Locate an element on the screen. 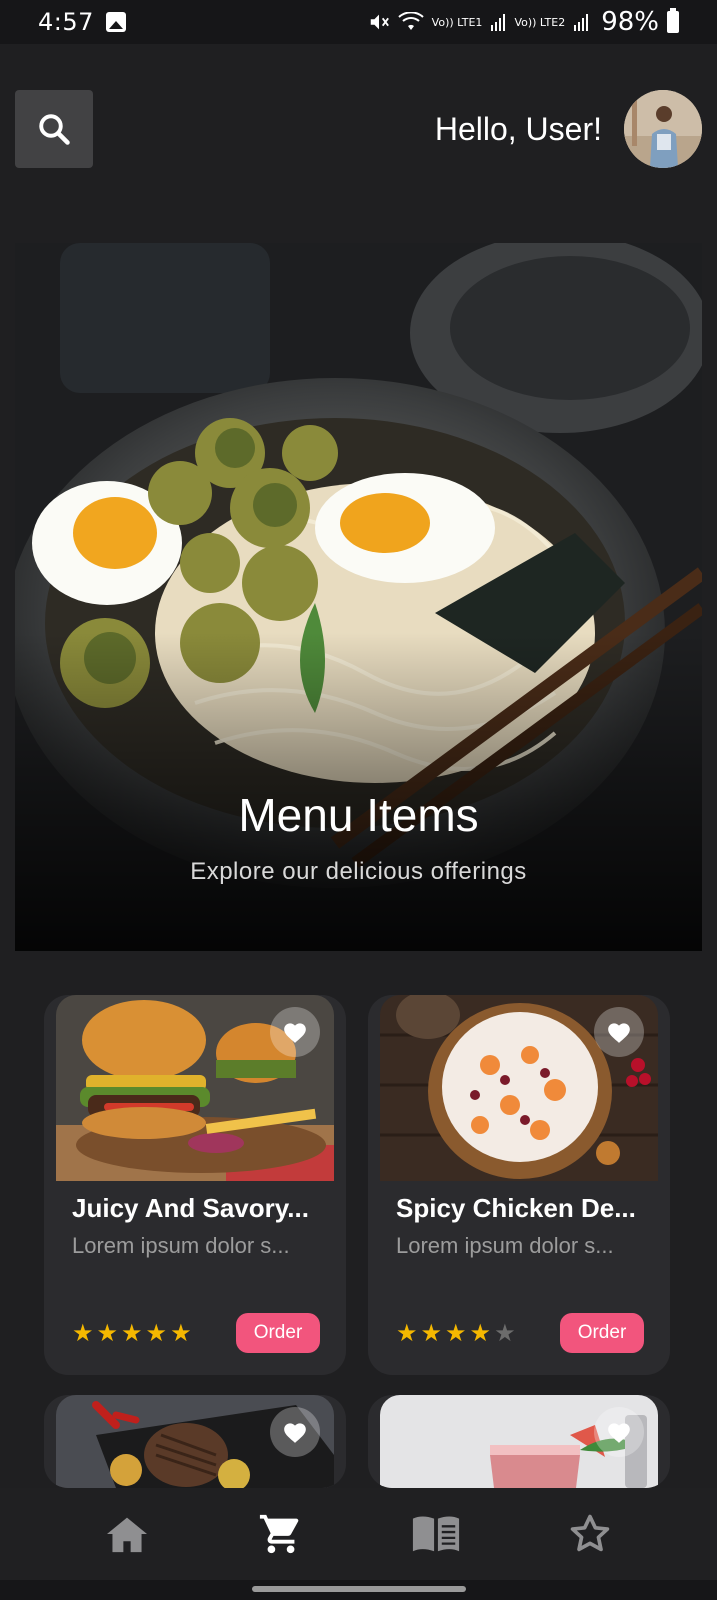  hero-title: Menu Items is located at coordinates (358, 815).